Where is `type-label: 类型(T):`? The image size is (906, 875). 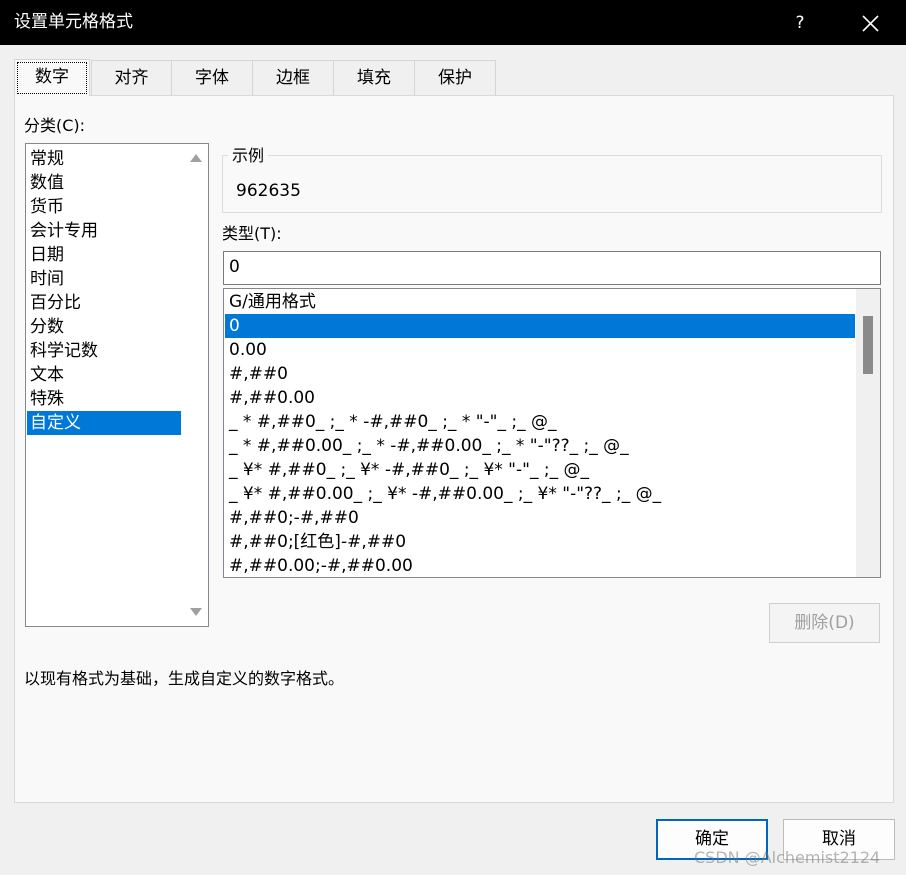
type-label: 类型(T): is located at coordinates (252, 233).